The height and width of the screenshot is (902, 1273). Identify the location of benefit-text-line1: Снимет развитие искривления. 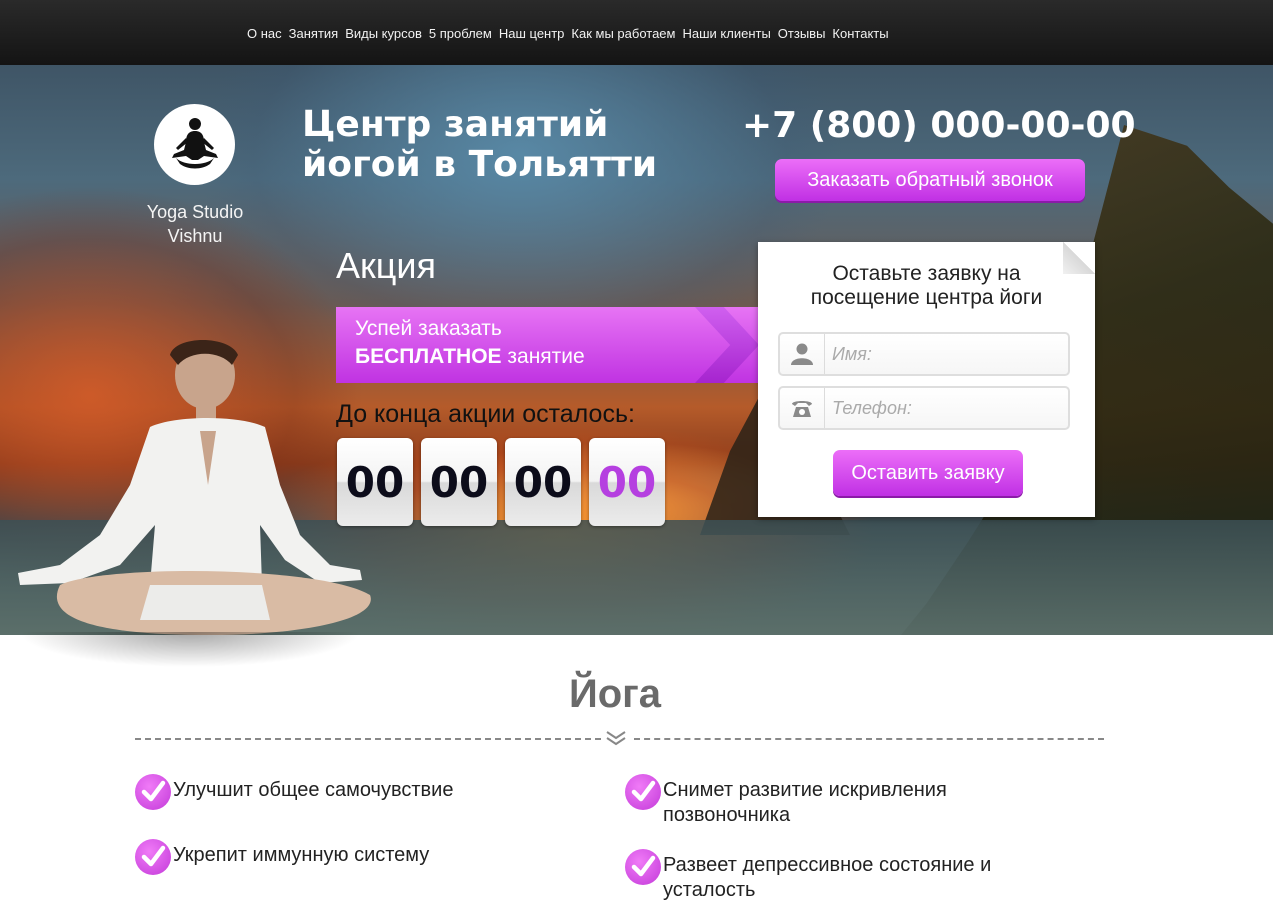
(805, 790).